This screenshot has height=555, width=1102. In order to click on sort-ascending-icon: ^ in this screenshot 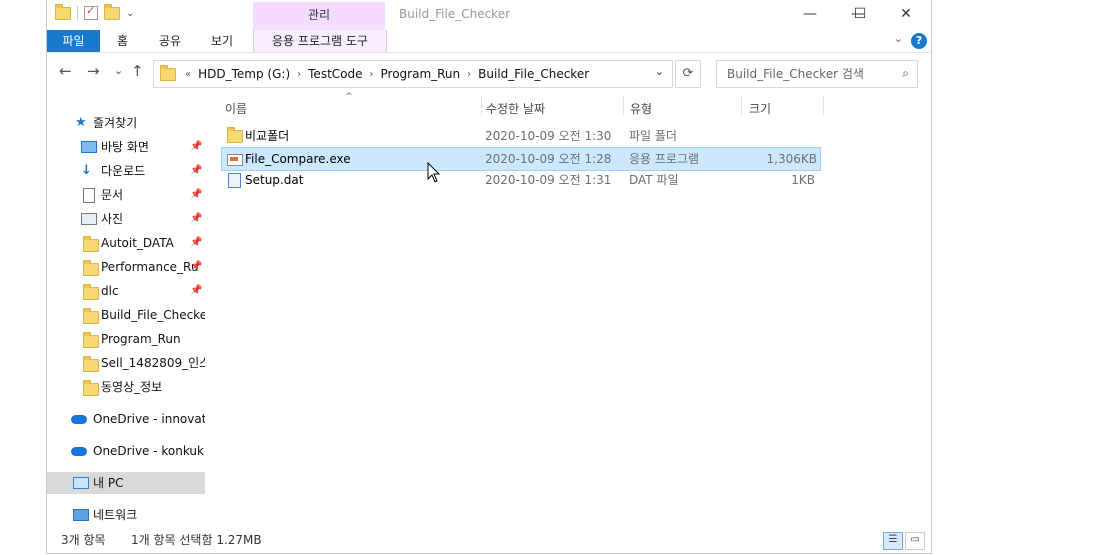, I will do `click(349, 97)`.